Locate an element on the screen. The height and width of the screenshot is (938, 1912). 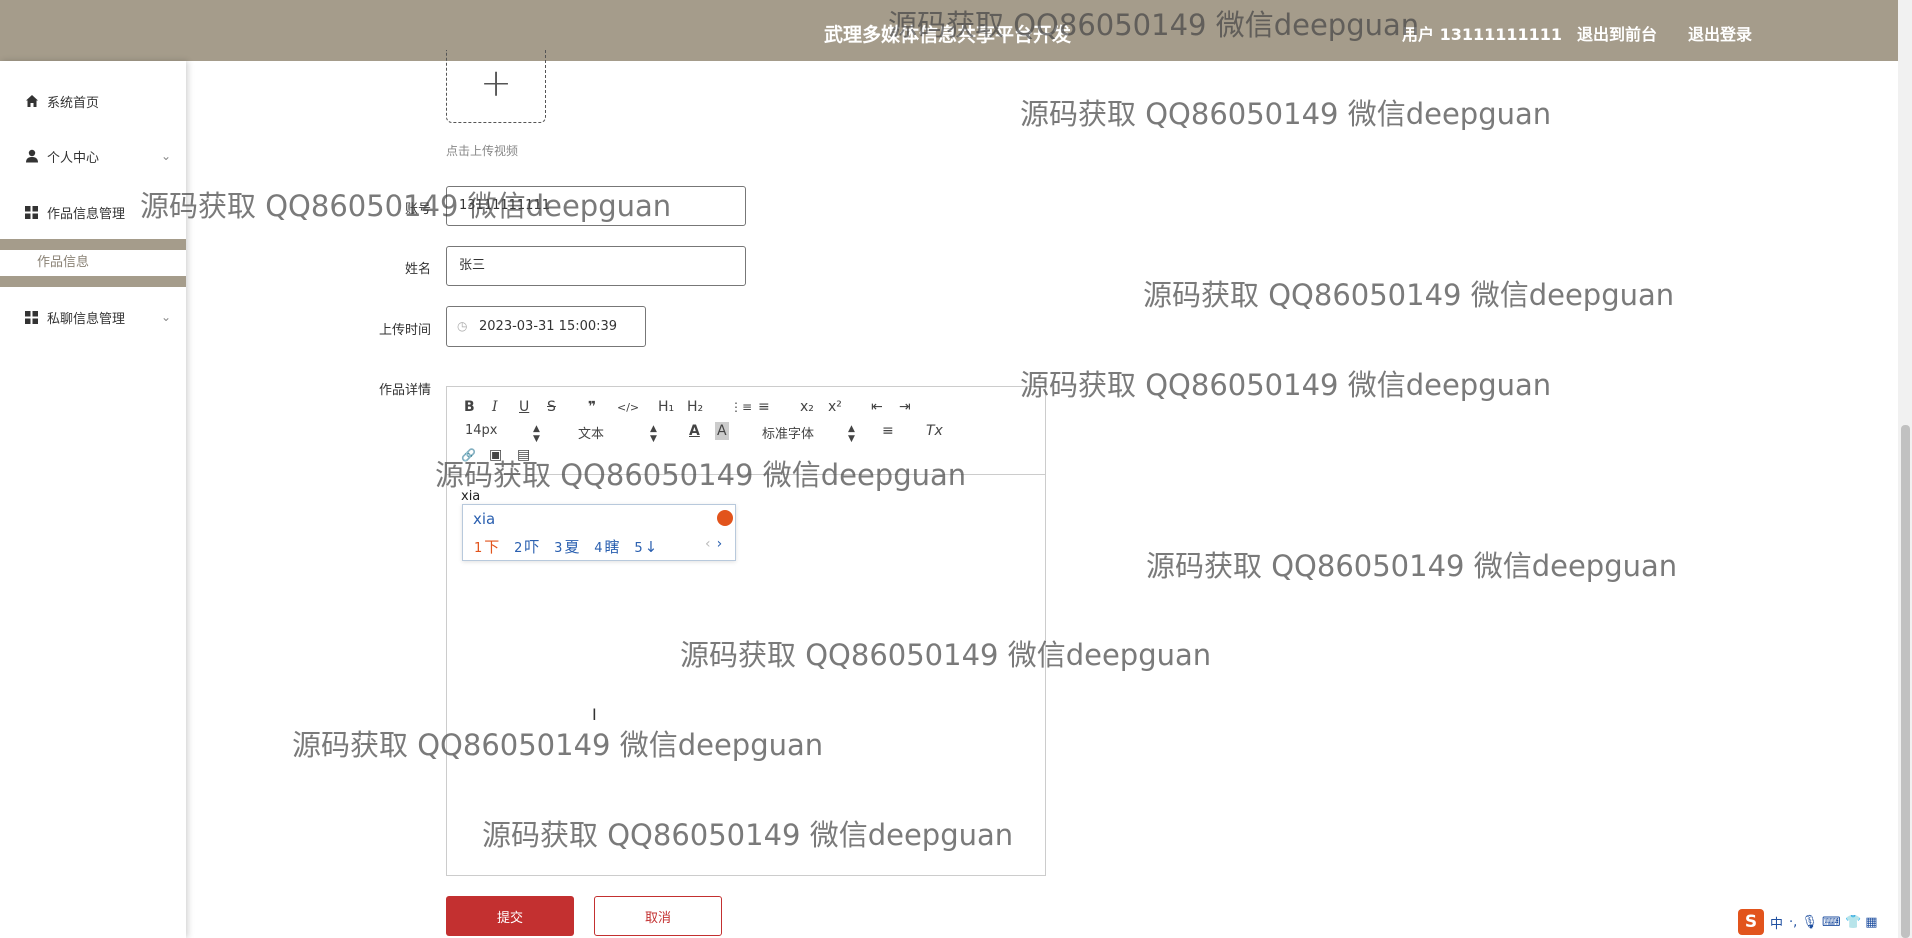
ime-status-bar: S 中 ·, 🎙 ⌨ 👕 ▦ is located at coordinates (1818, 922).